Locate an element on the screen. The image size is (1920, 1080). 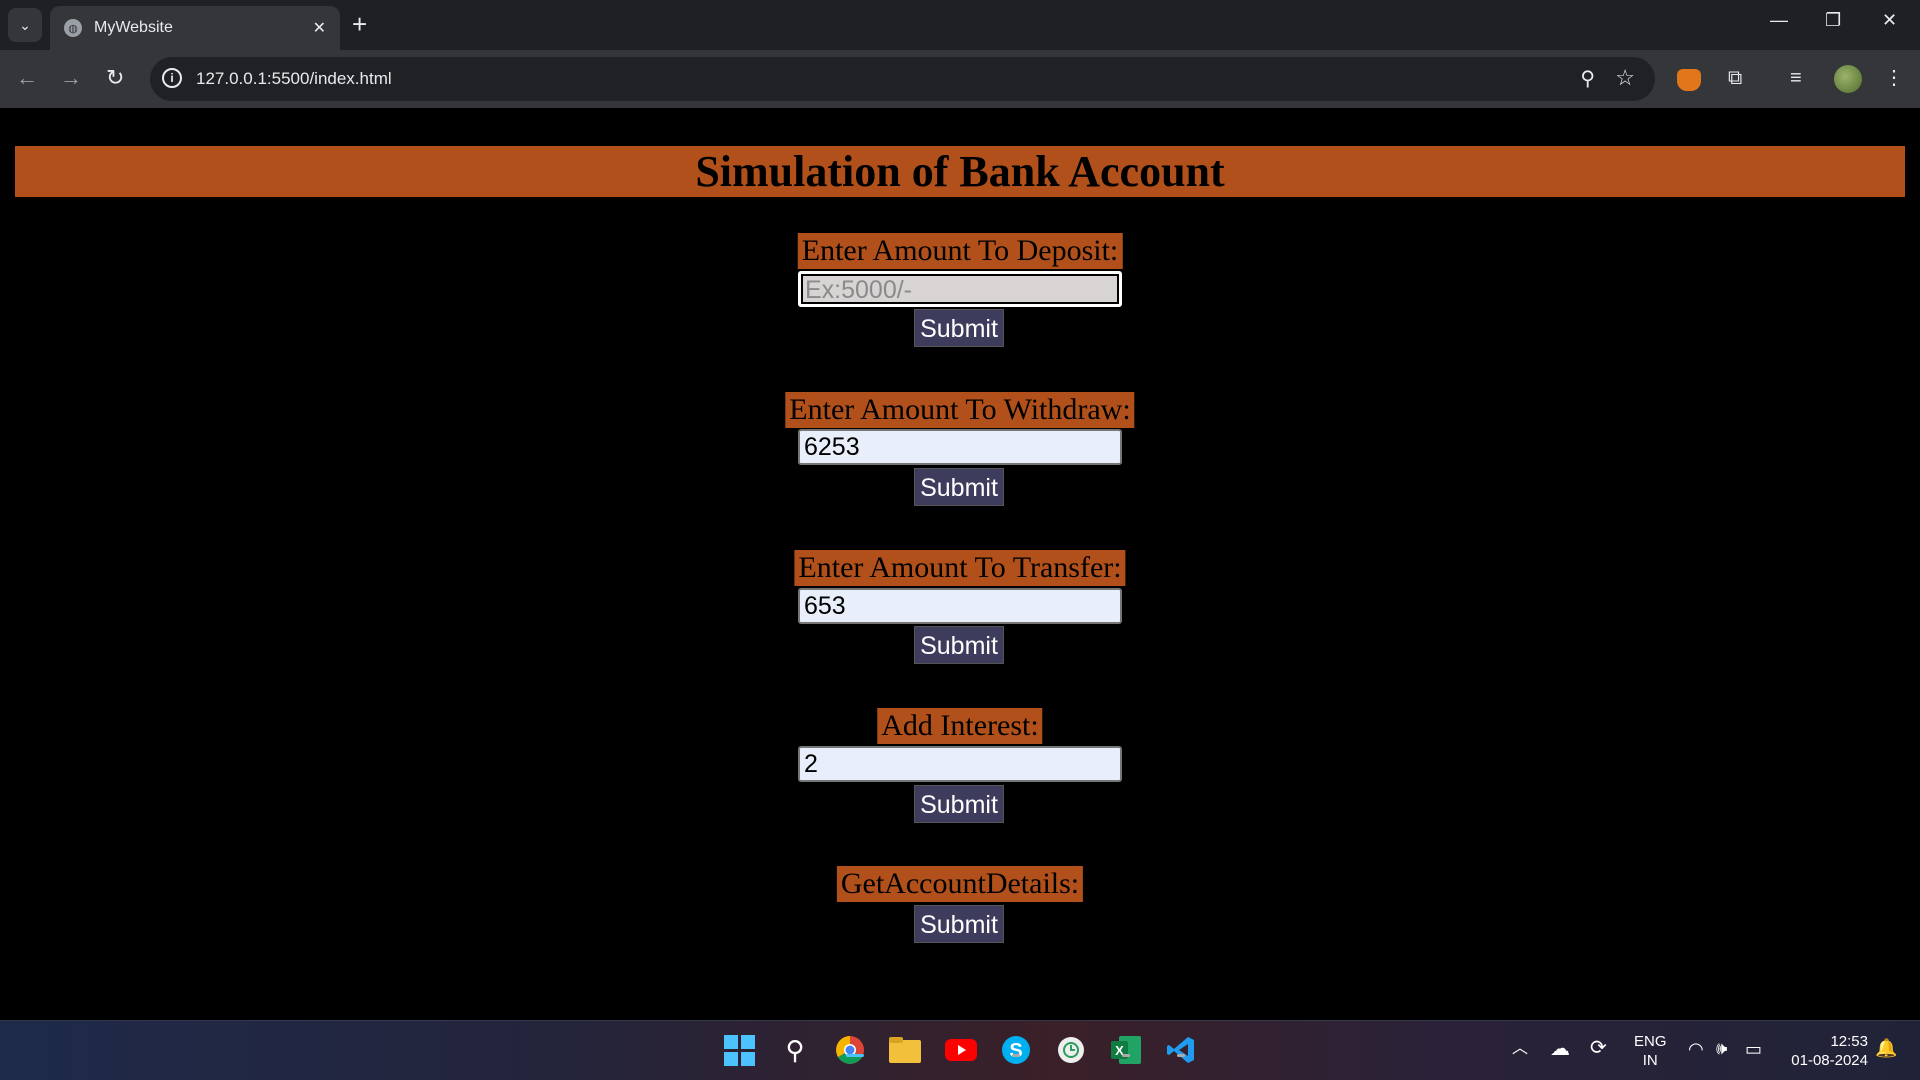
tab-search-button: ⌄ is located at coordinates (25, 25).